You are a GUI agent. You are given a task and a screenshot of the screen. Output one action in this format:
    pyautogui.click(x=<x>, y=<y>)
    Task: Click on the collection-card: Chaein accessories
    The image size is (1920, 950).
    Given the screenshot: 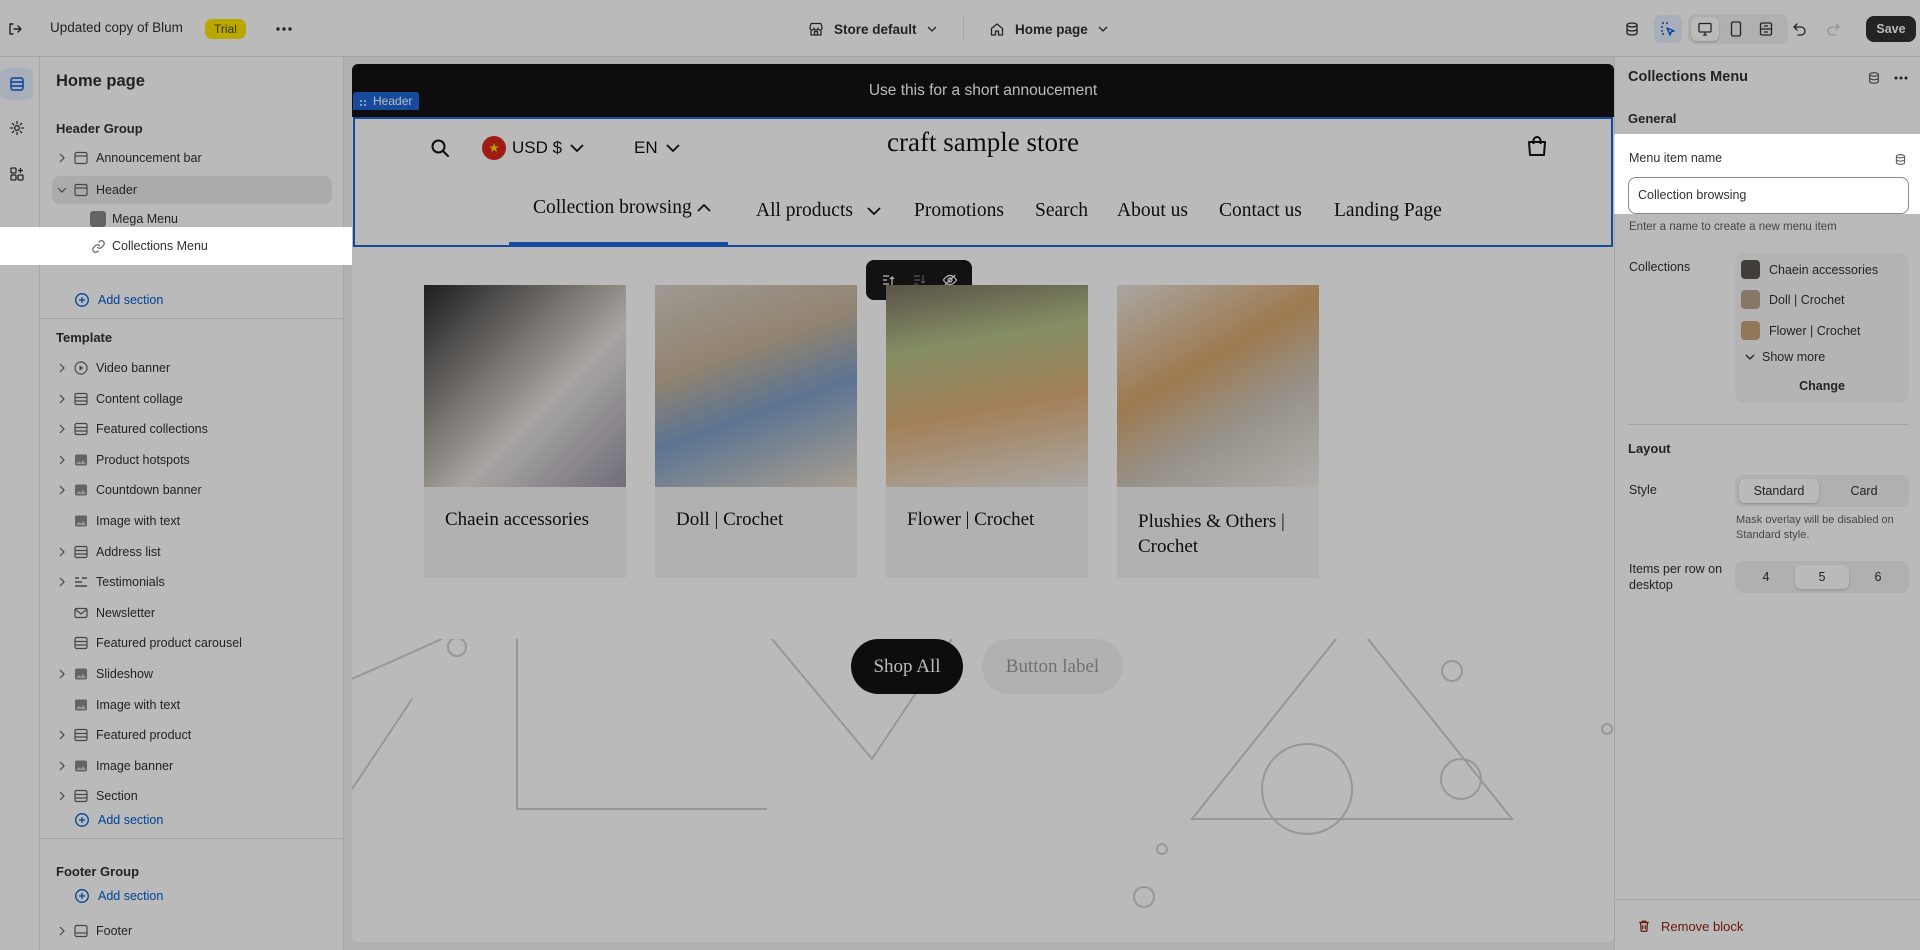 What is the action you would take?
    pyautogui.click(x=525, y=431)
    